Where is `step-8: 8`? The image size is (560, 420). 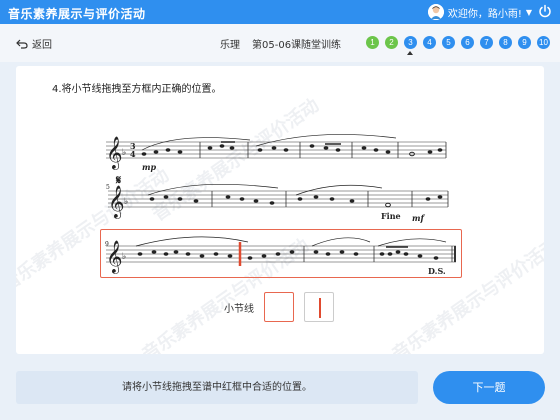 step-8: 8 is located at coordinates (505, 42).